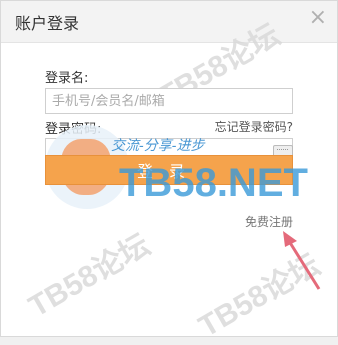 This screenshot has width=338, height=345. I want to click on register-link: 免费注册, so click(269, 221).